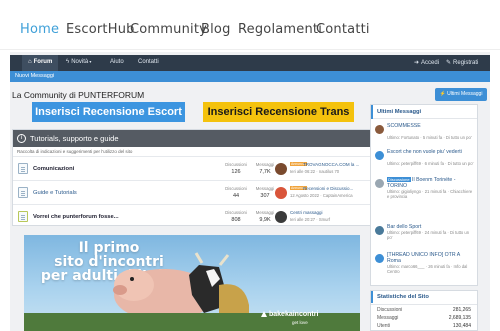 Image resolution: width=500 pixels, height=331 pixels. I want to click on accedi-link: ➜ Accedi, so click(426, 62).